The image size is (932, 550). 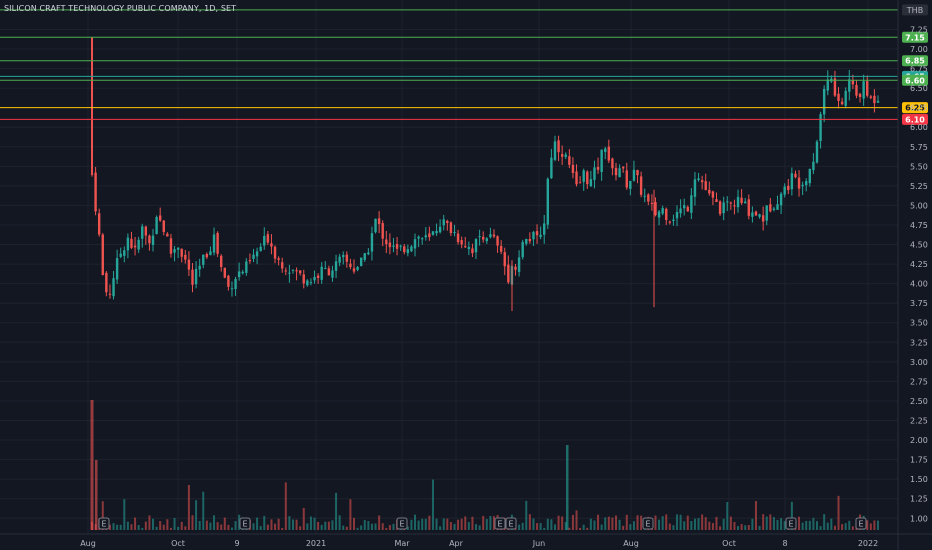 I want to click on y-tick-label: 5.75, so click(x=919, y=147).